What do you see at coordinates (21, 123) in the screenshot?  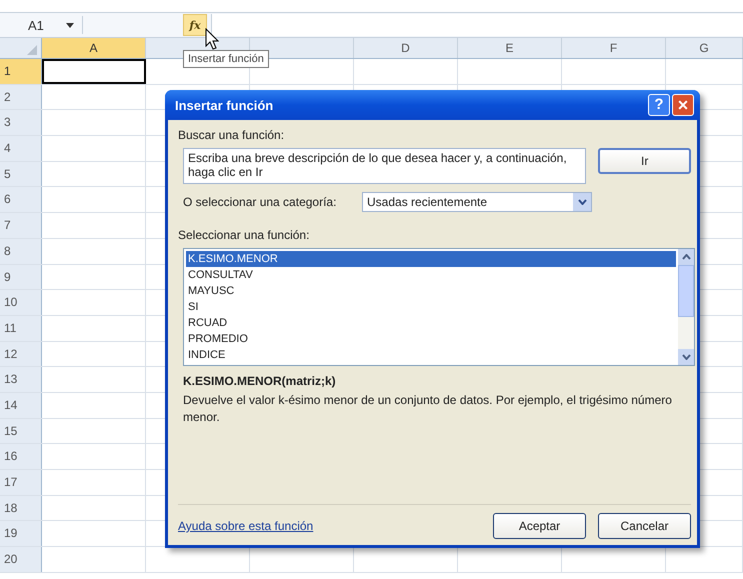 I see `row-header: 3` at bounding box center [21, 123].